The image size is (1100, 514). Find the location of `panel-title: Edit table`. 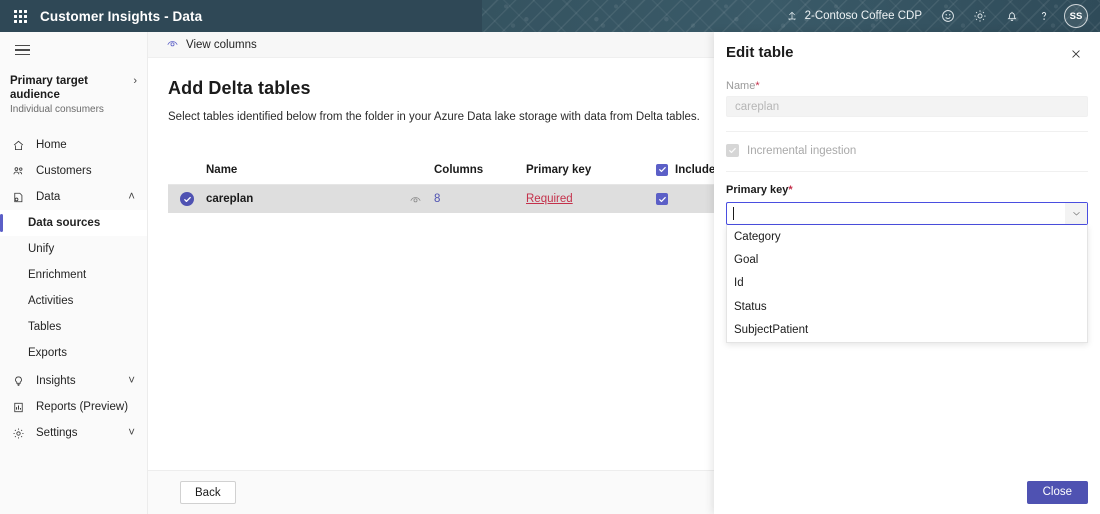

panel-title: Edit table is located at coordinates (760, 52).